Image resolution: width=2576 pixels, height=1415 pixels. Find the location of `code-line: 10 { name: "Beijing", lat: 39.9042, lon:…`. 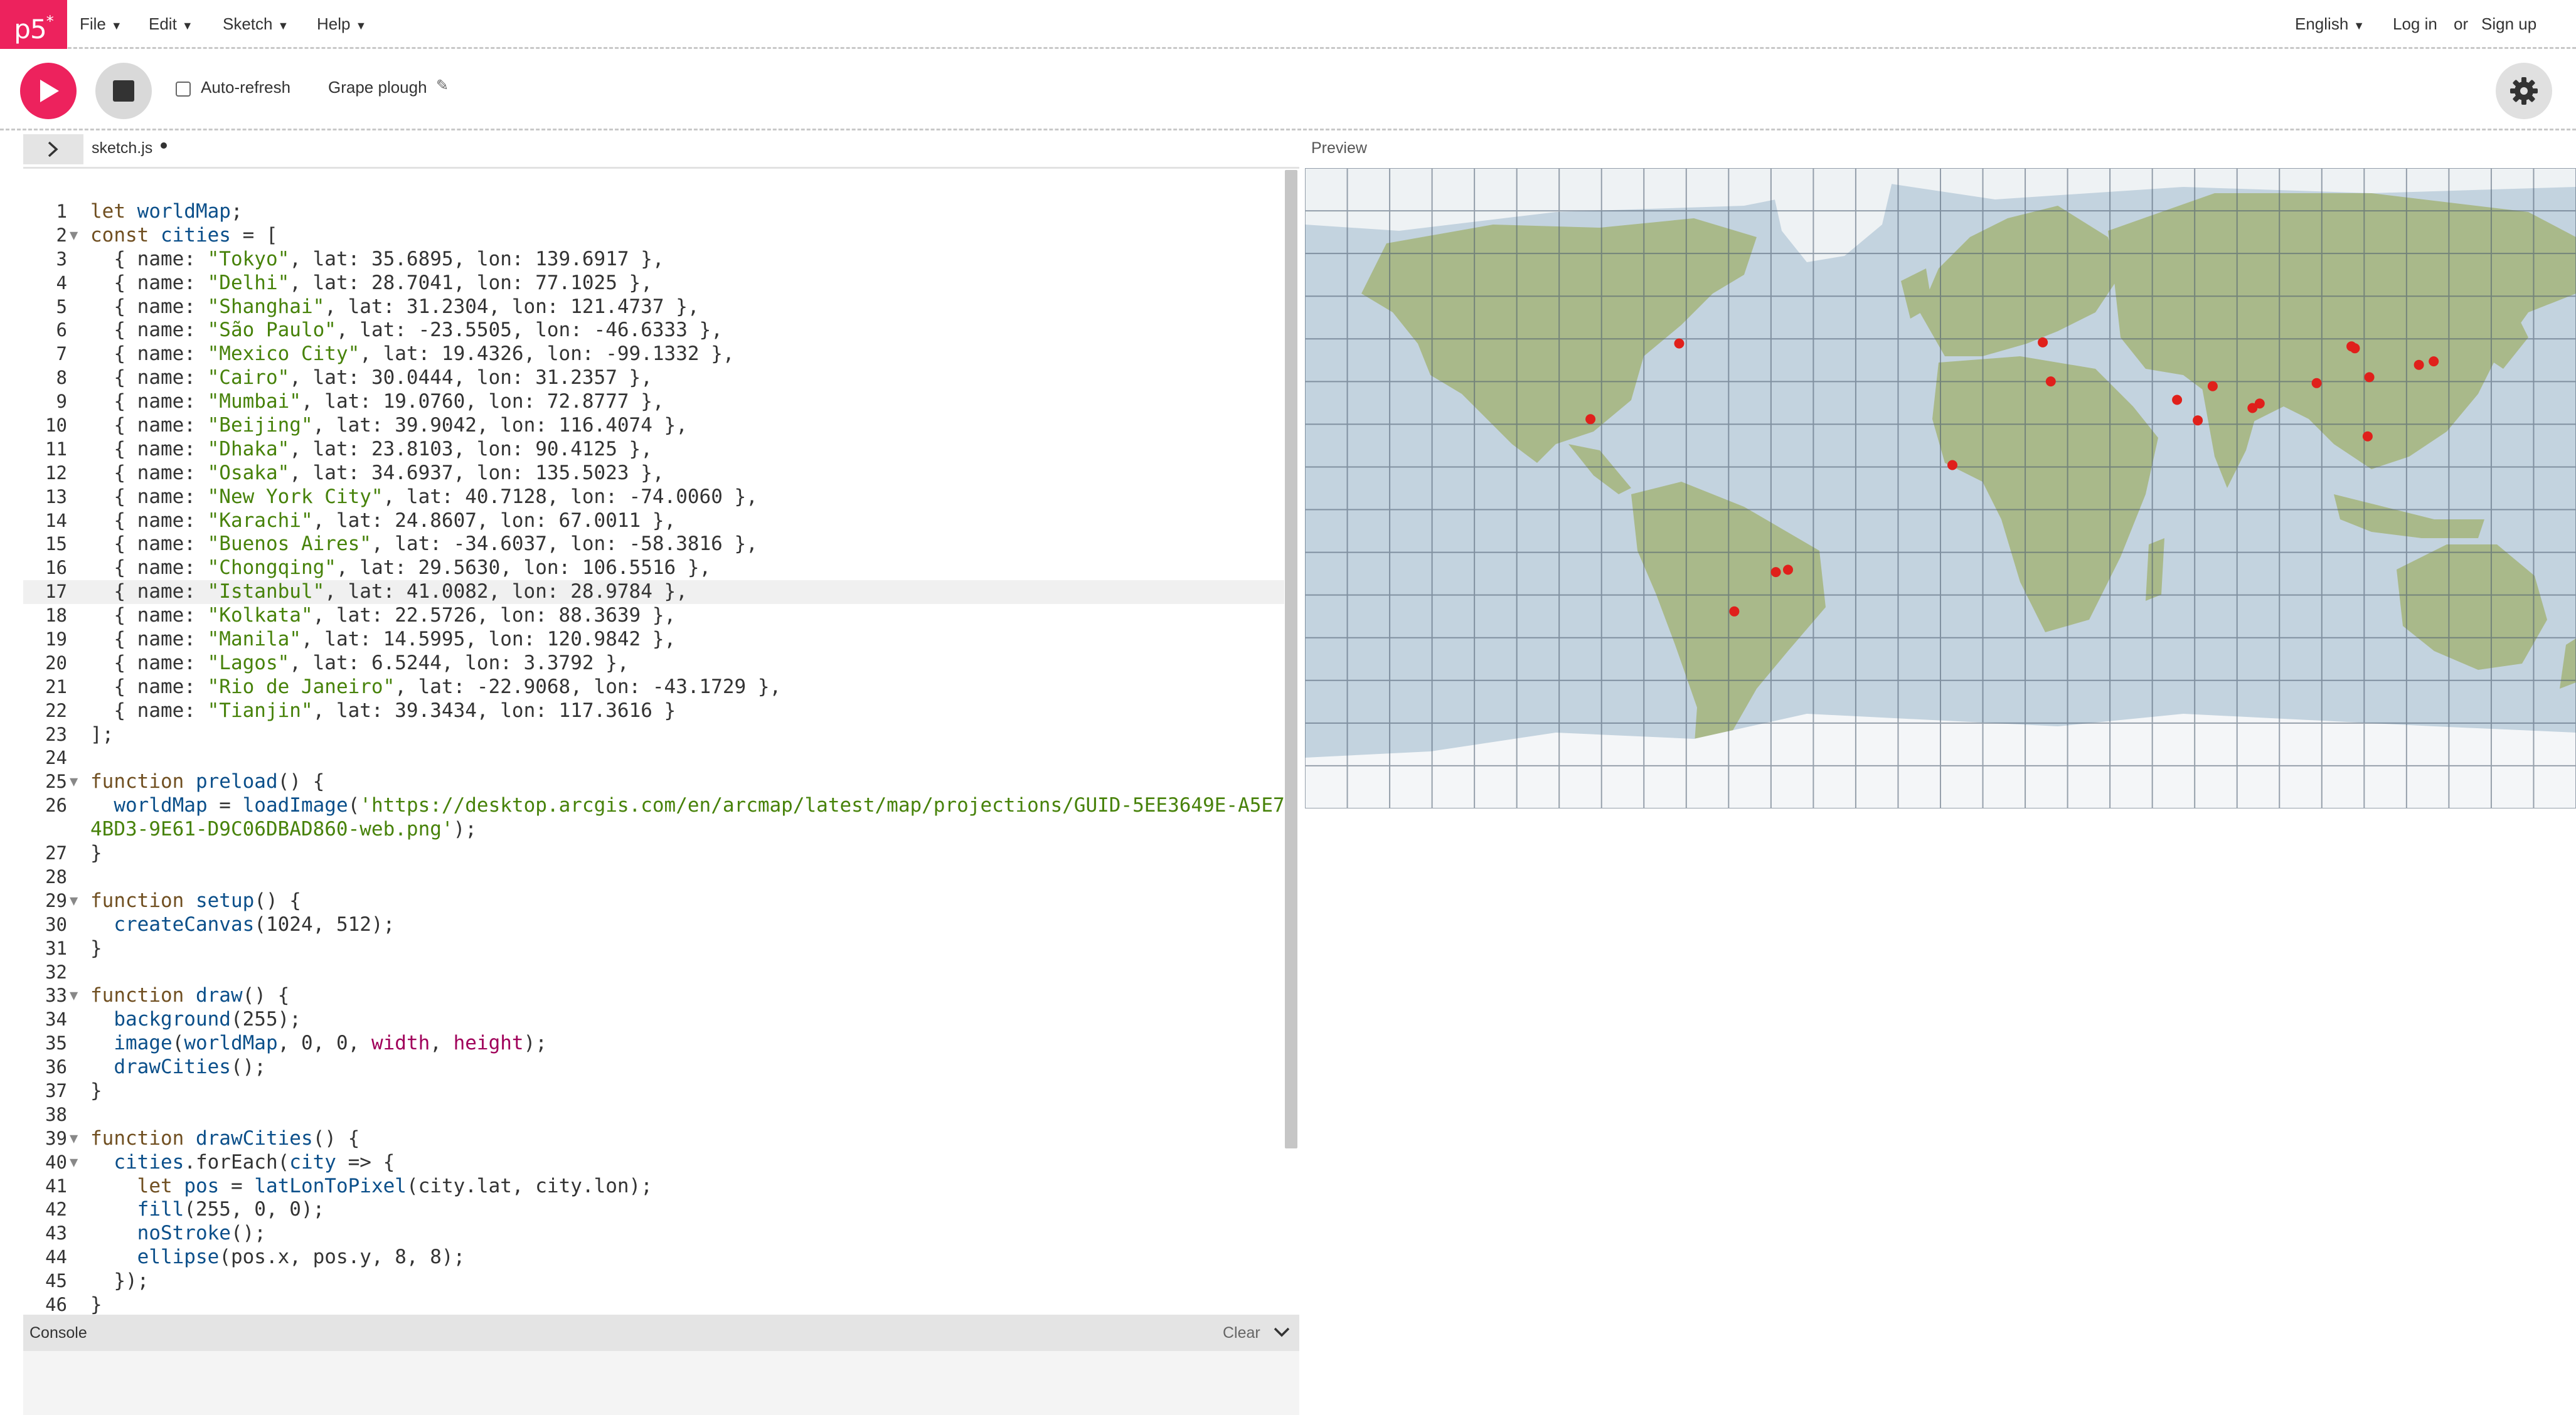

code-line: 10 { name: "Beijing", lat: 39.9042, lon:… is located at coordinates (653, 426).